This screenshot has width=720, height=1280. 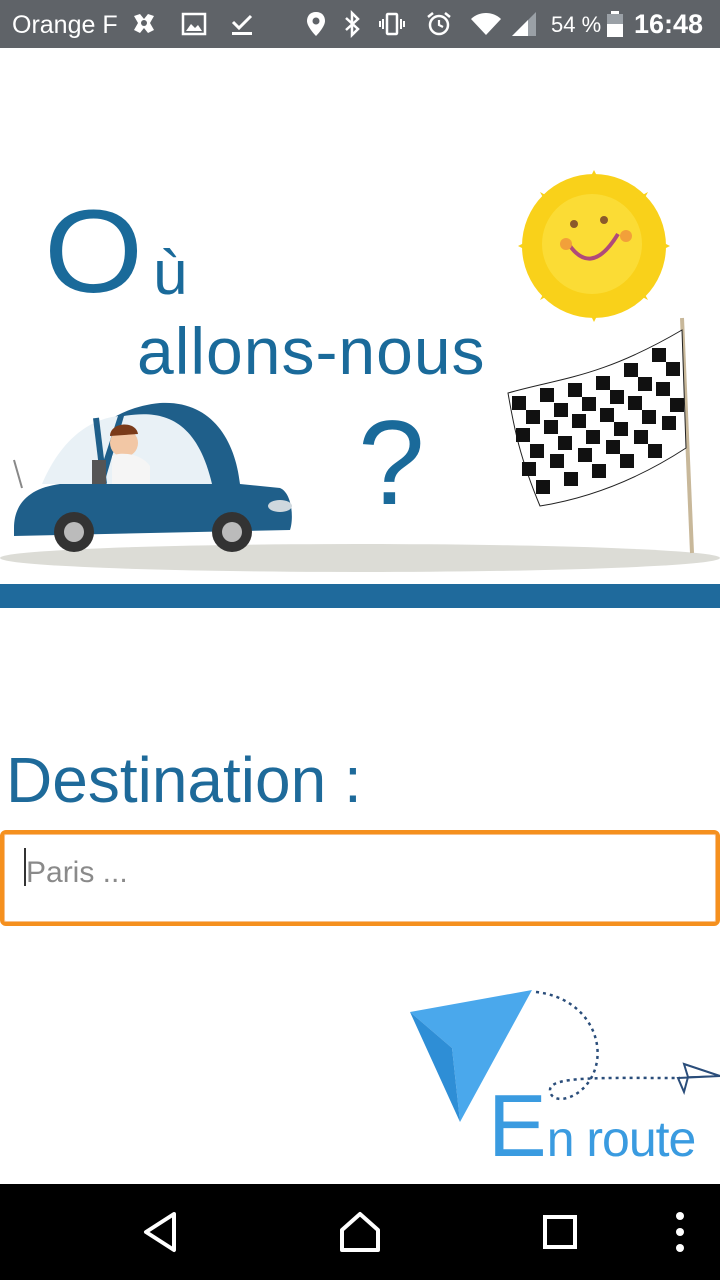 I want to click on back-icon, so click(x=160, y=1232).